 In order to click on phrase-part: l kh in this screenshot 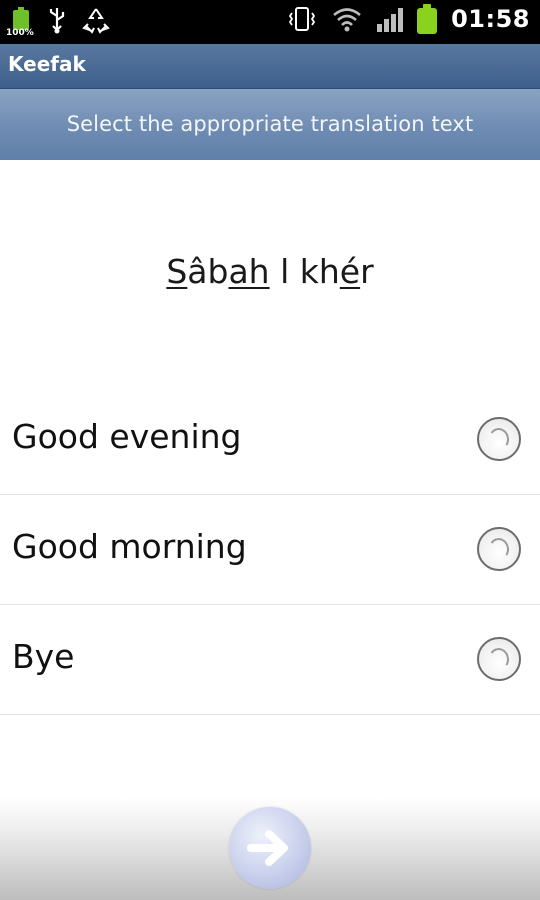, I will do `click(304, 271)`.